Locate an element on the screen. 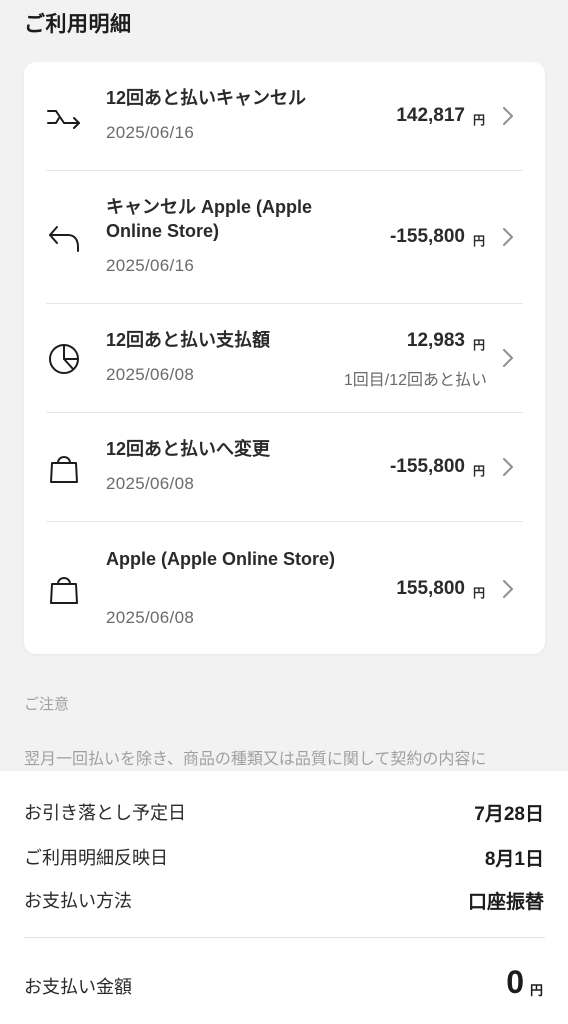 This screenshot has height=1024, width=568. transaction-title: キャンセル Apple (Apple Online Store) is located at coordinates (209, 219).